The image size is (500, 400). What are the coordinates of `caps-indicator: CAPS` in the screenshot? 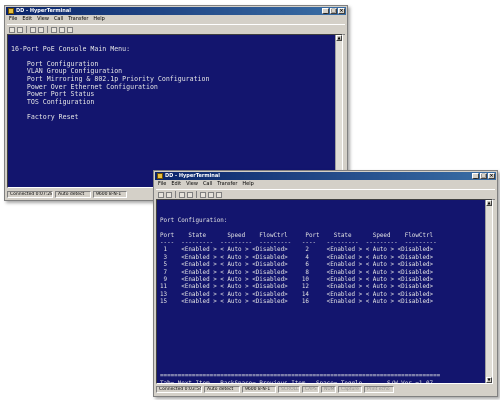 It's located at (310, 389).